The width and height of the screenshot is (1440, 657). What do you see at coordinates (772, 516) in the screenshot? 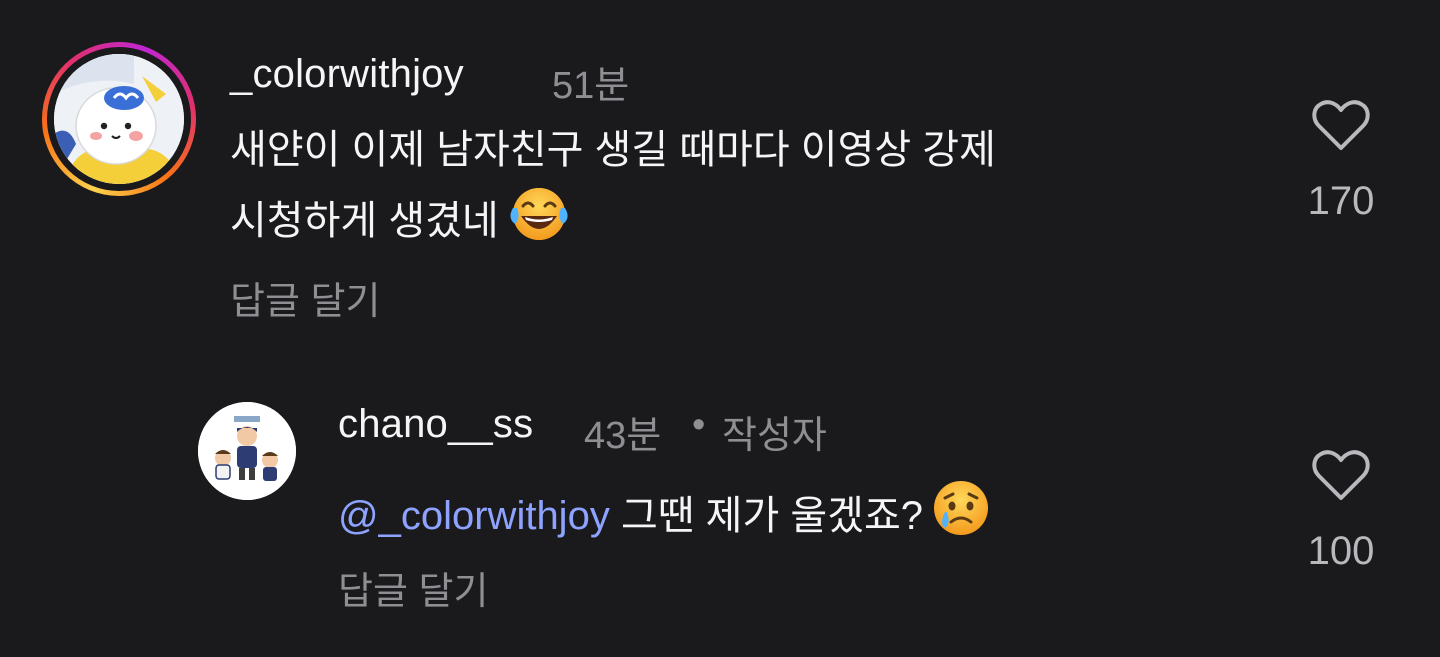
I see `comment-text-fragment: 그땐 제가 울겠죠?` at bounding box center [772, 516].